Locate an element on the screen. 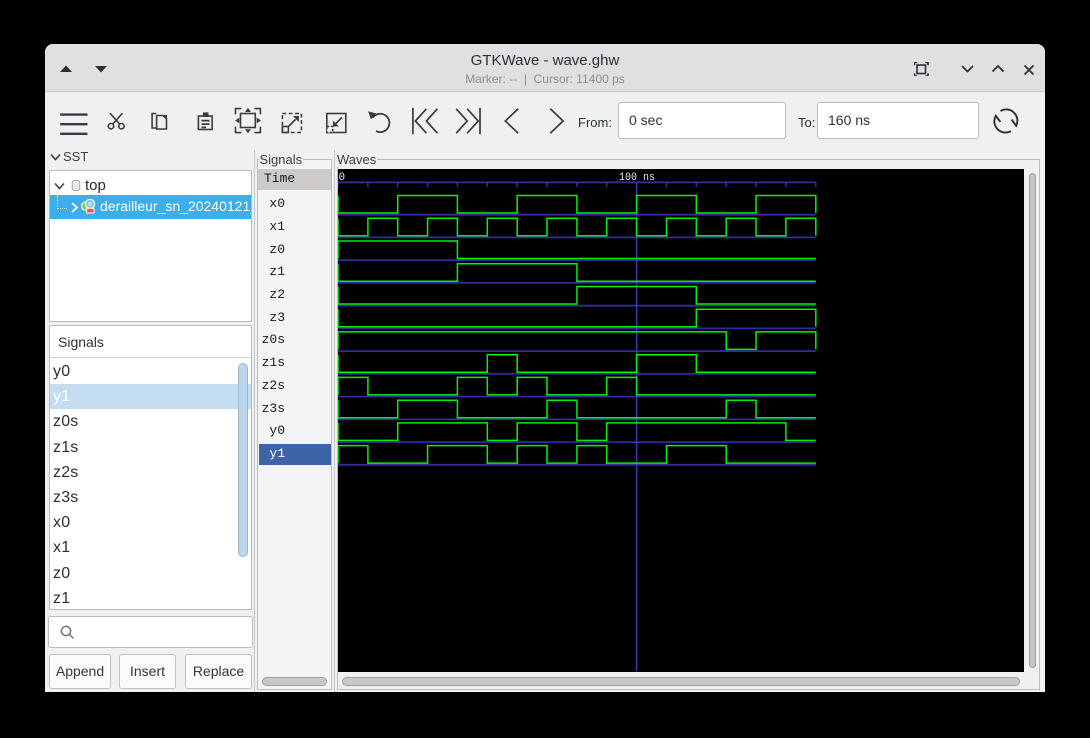  svg-text: 100 ns is located at coordinates (637, 178).